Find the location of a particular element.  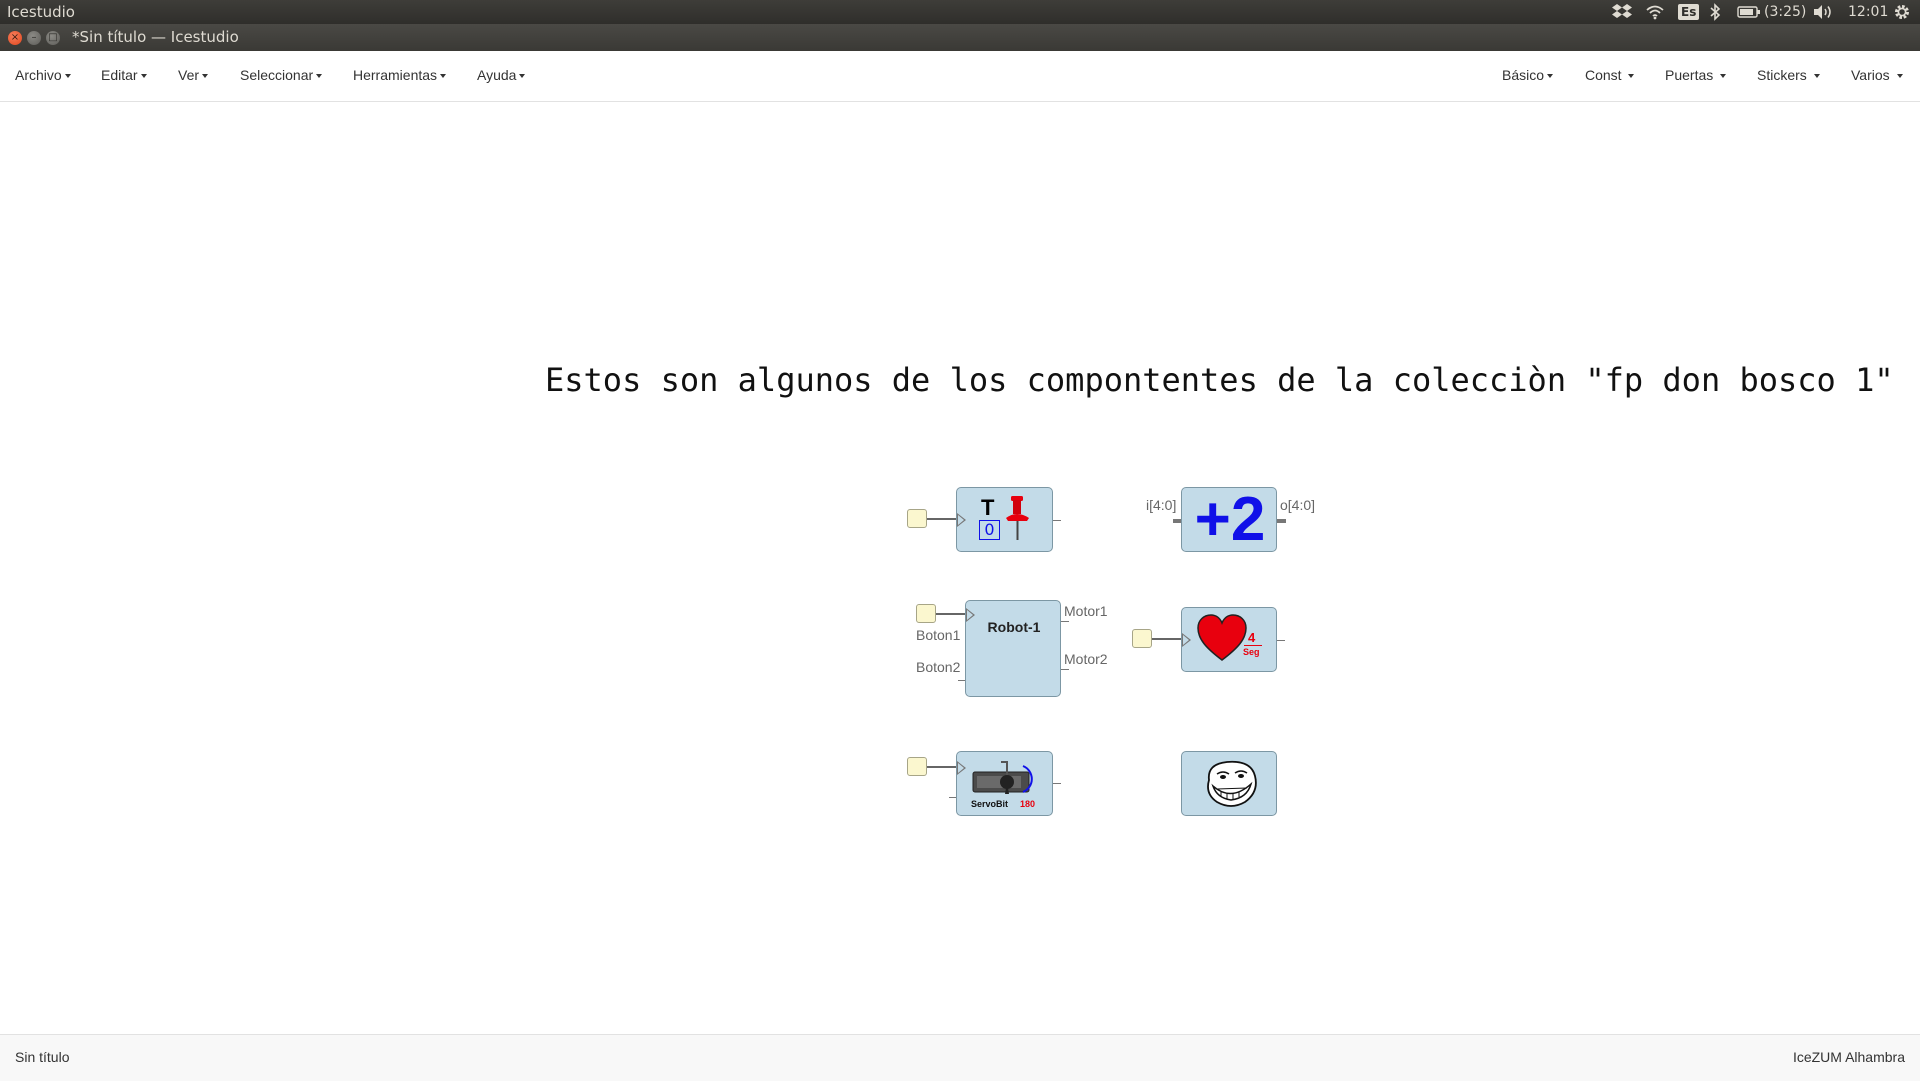

battery-icon is located at coordinates (1748, 12).